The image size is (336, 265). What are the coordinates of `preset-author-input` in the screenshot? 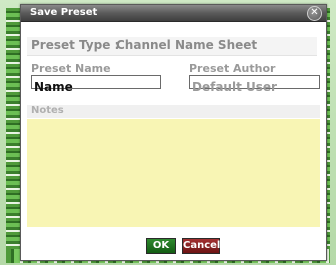 It's located at (254, 87).